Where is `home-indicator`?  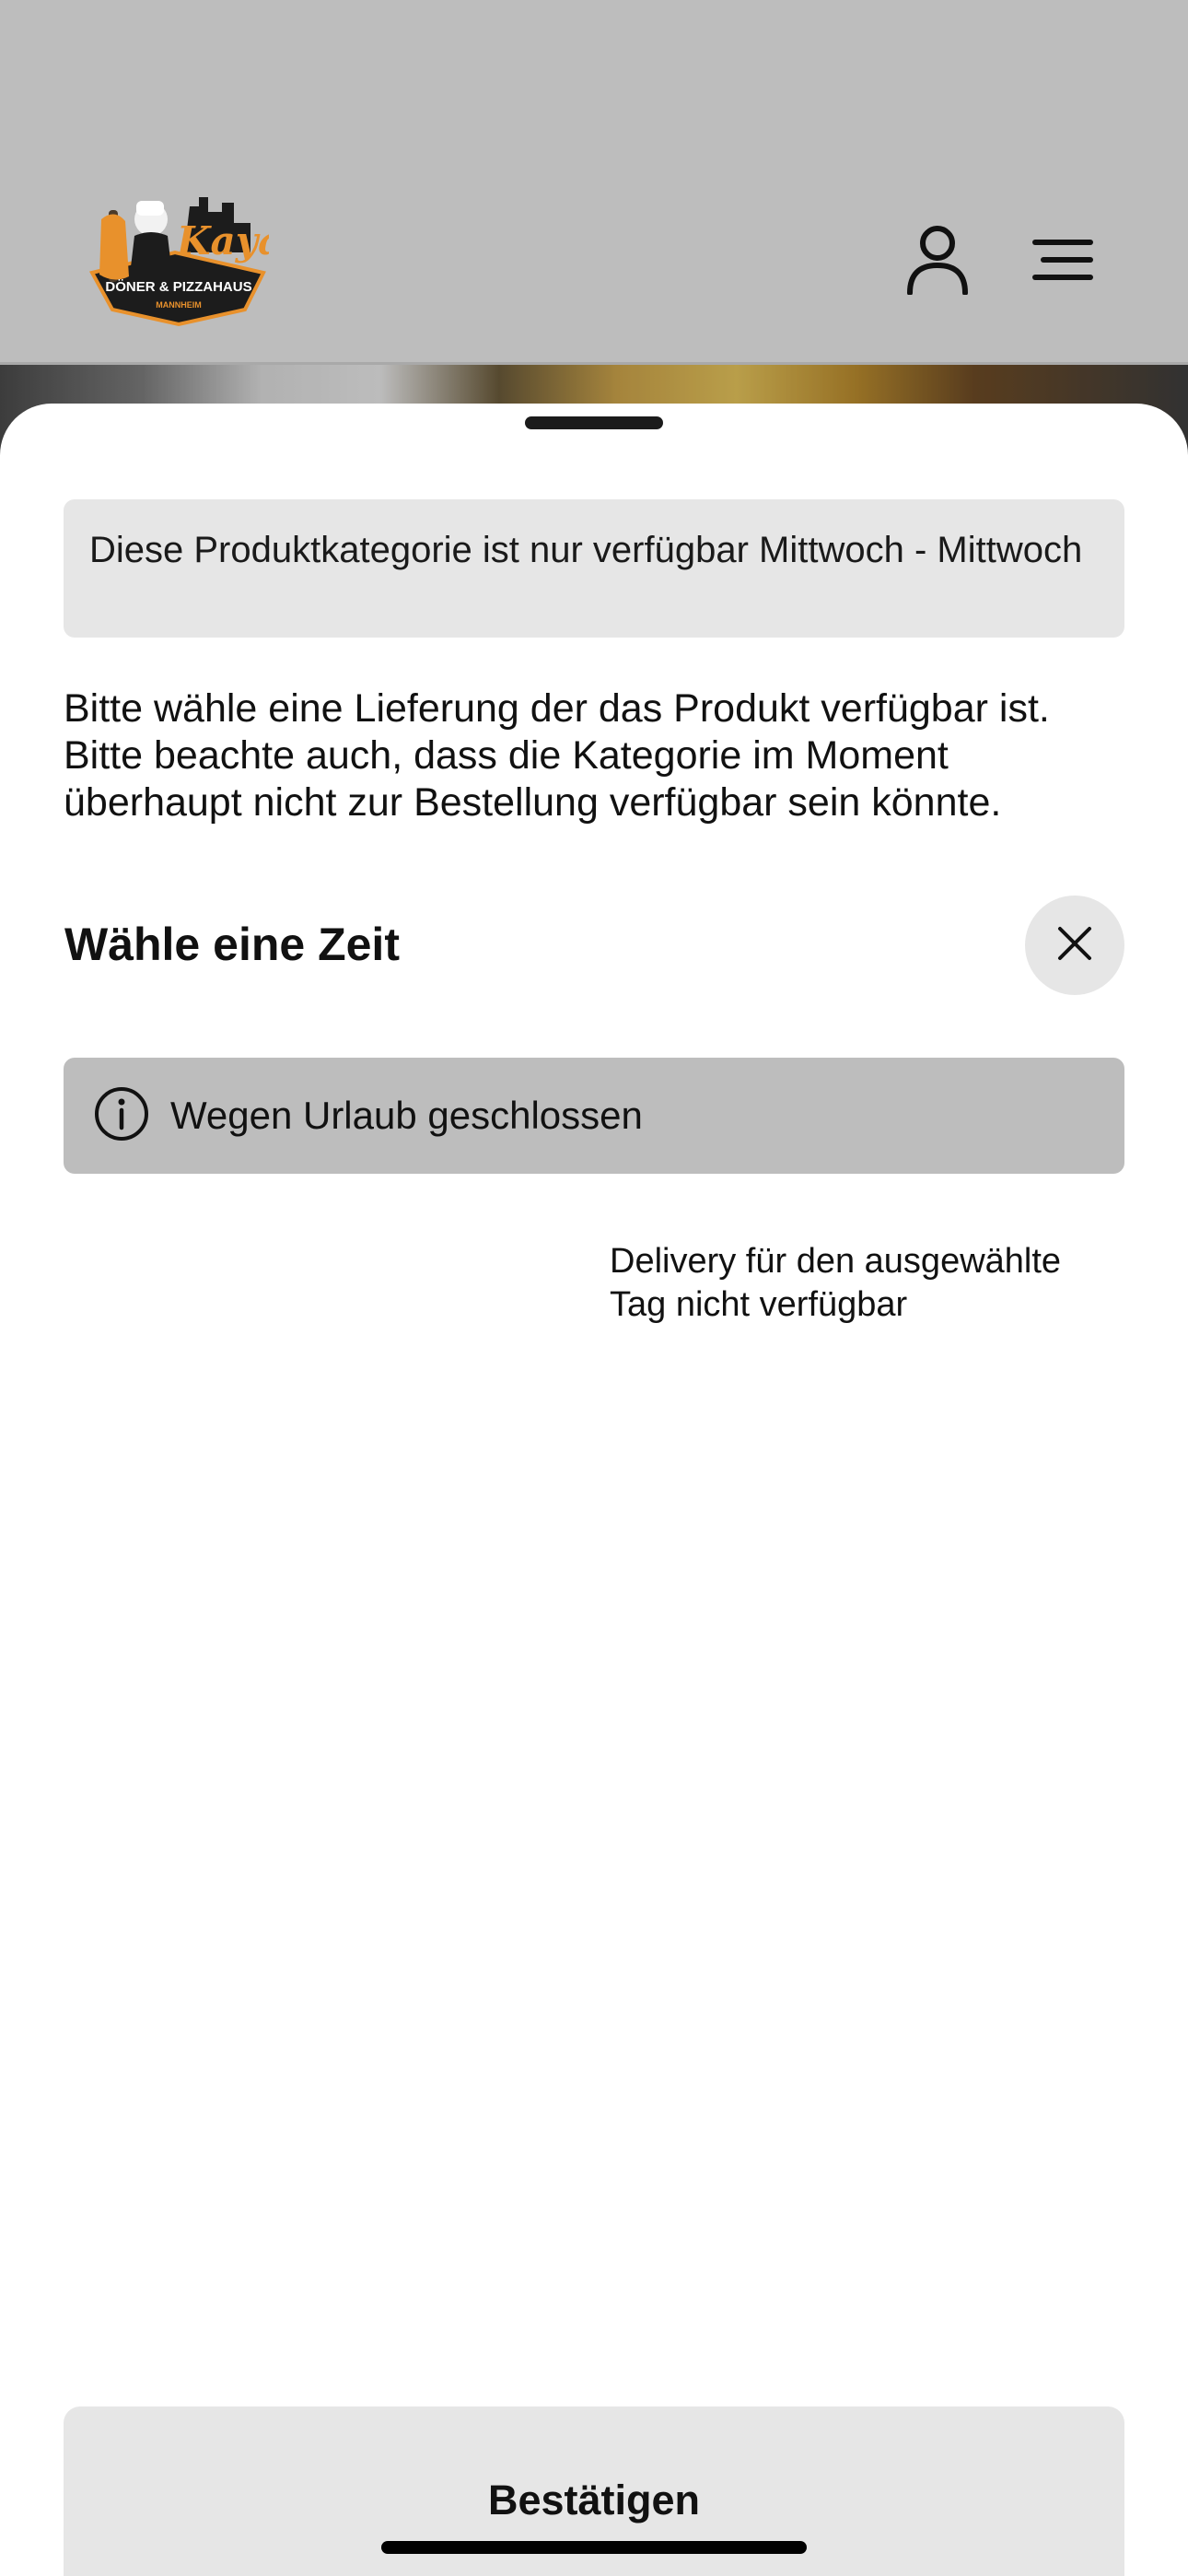 home-indicator is located at coordinates (594, 2547).